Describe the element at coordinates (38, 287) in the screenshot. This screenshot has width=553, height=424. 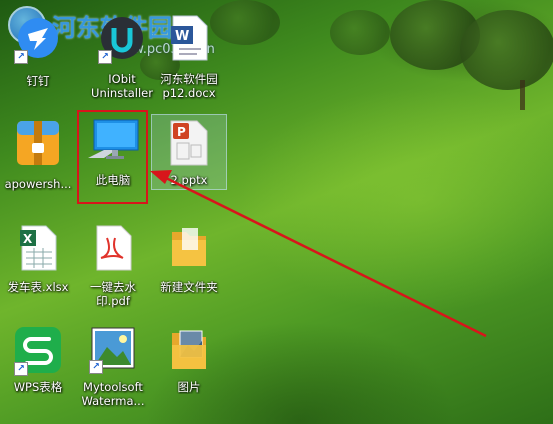
I see `desktop-icon-label: 发车表.xlsx` at that location.